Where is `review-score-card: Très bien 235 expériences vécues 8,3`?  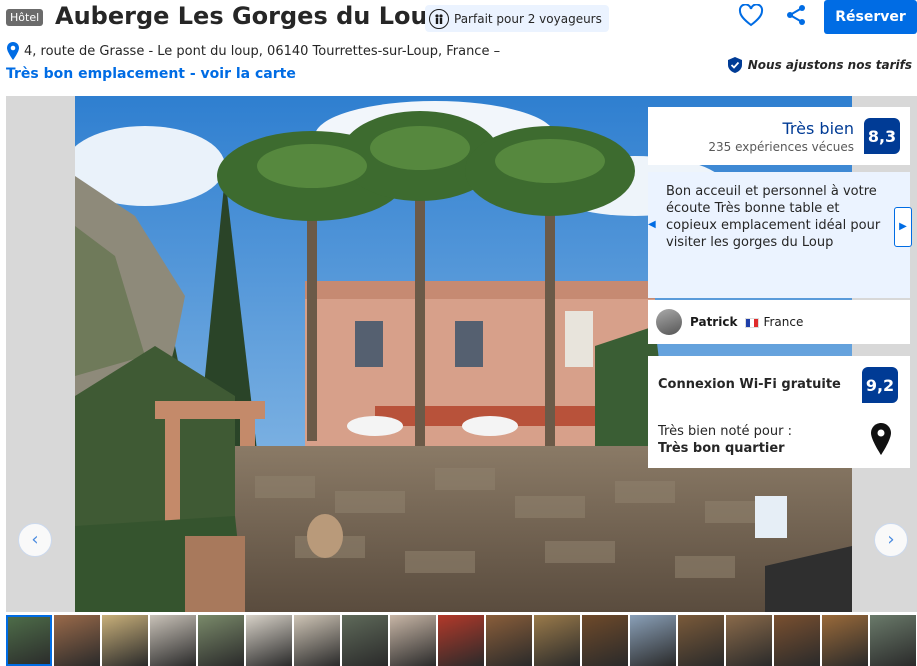 review-score-card: Très bien 235 expériences vécues 8,3 is located at coordinates (779, 136).